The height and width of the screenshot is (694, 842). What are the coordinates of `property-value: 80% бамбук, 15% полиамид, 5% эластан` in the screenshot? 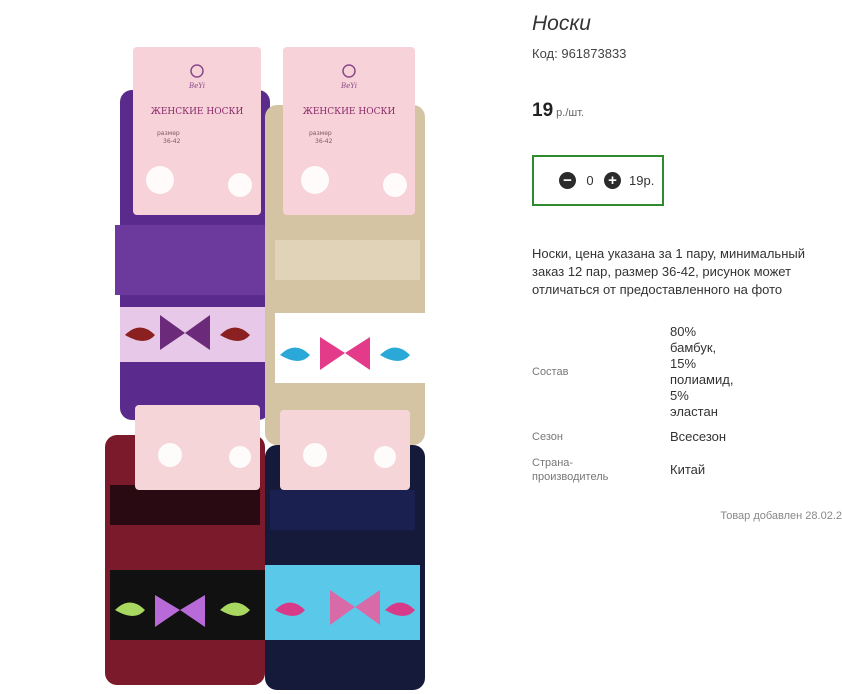 It's located at (702, 371).